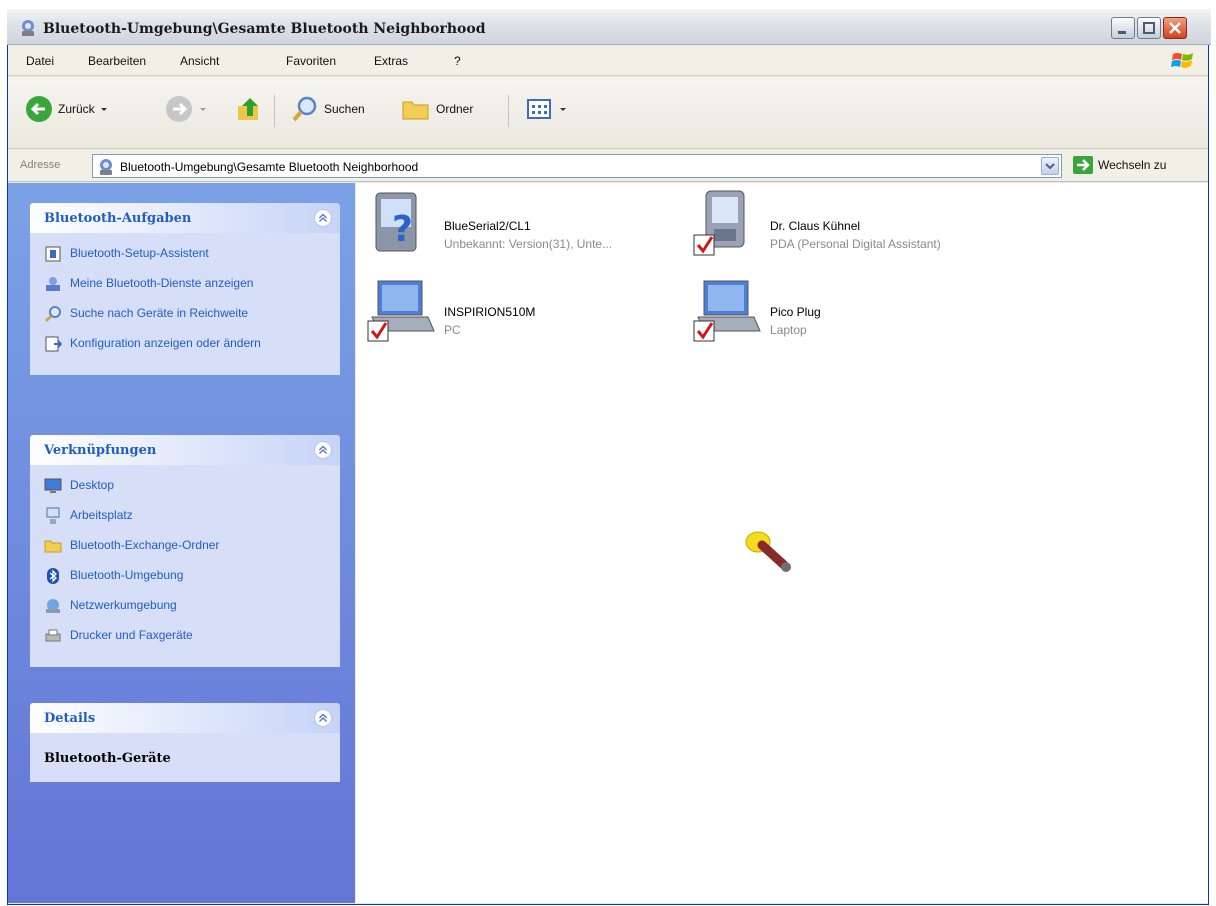  I want to click on forward-arrow-icon, so click(179, 109).